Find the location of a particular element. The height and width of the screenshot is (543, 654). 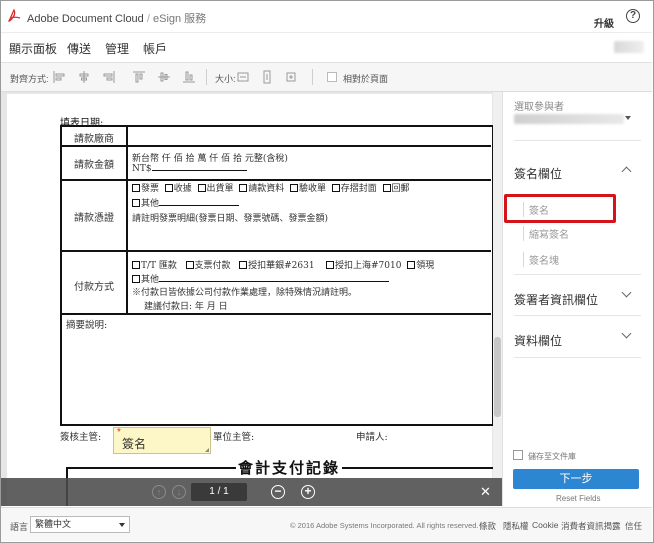

help-icon: ? is located at coordinates (633, 16).